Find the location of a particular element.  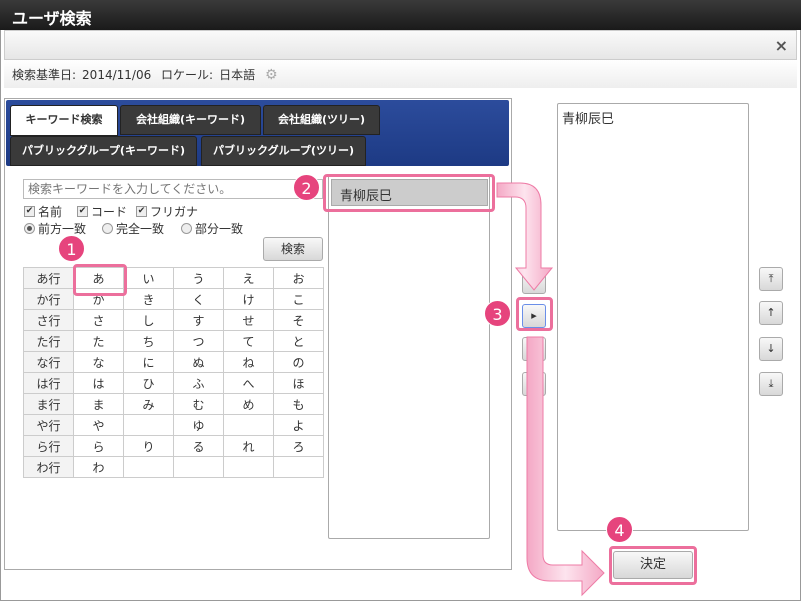

highlight-add is located at coordinates (534, 314).